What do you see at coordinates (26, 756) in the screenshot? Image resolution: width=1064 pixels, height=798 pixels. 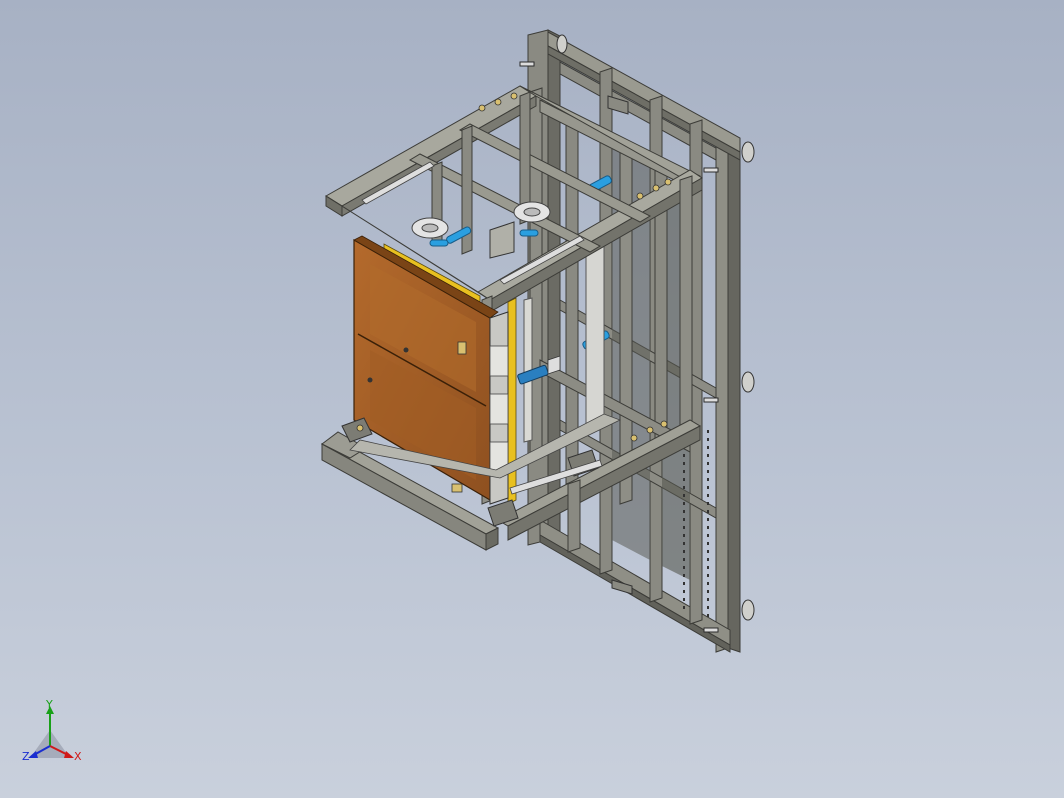 I see `triad-z-label: Z` at bounding box center [26, 756].